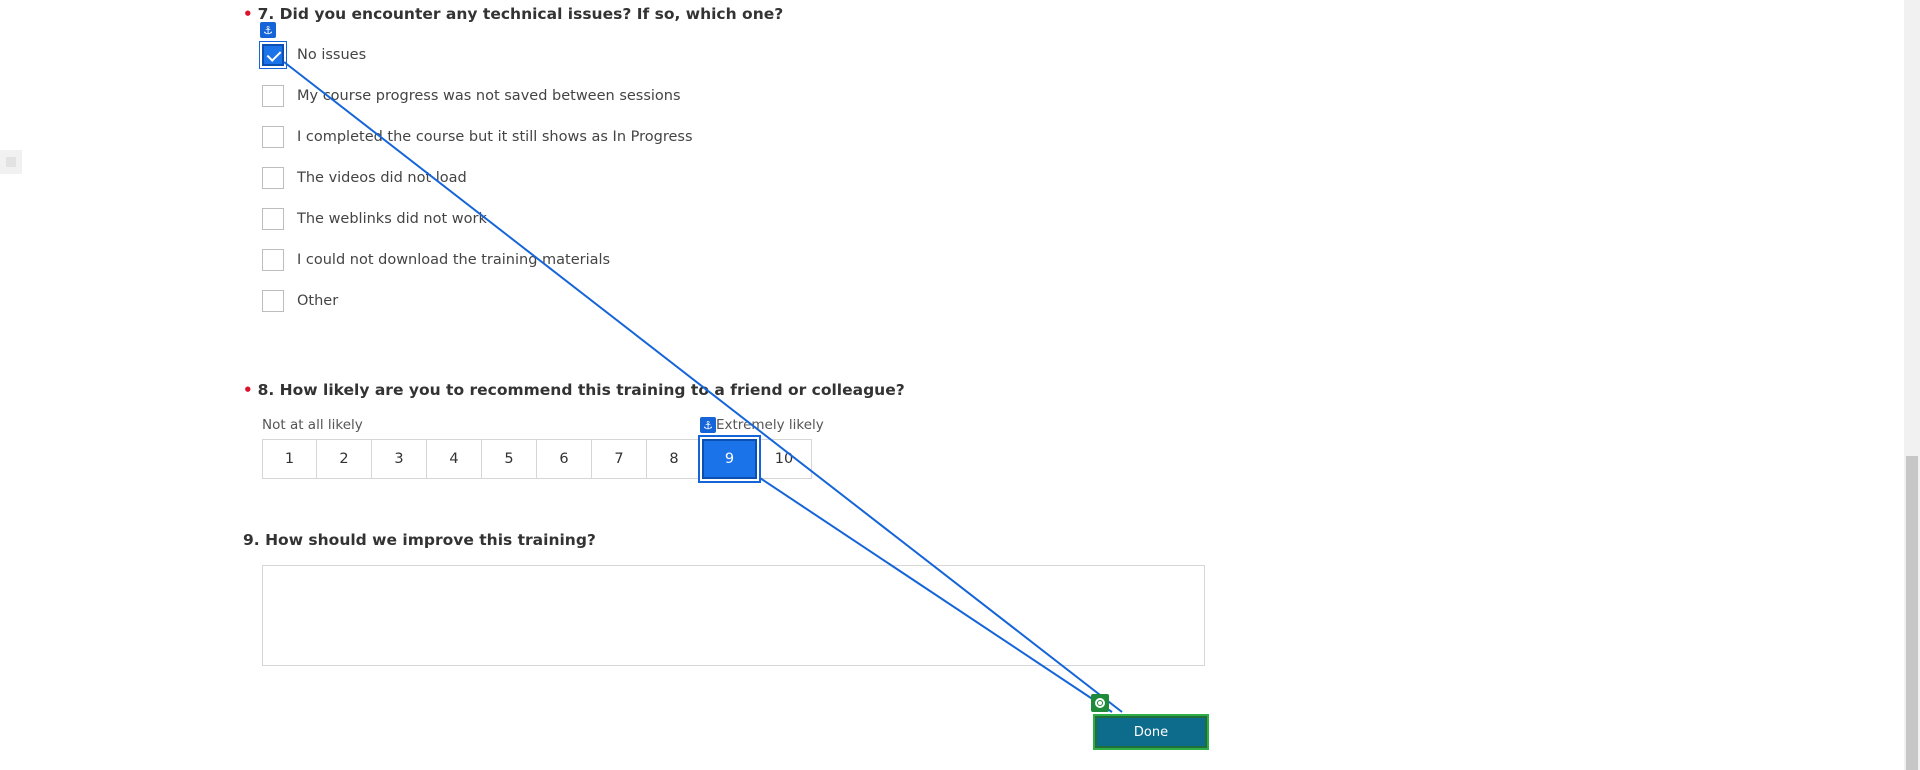 This screenshot has height=770, width=1920. I want to click on q7-option-no-issues: No issues, so click(313, 55).